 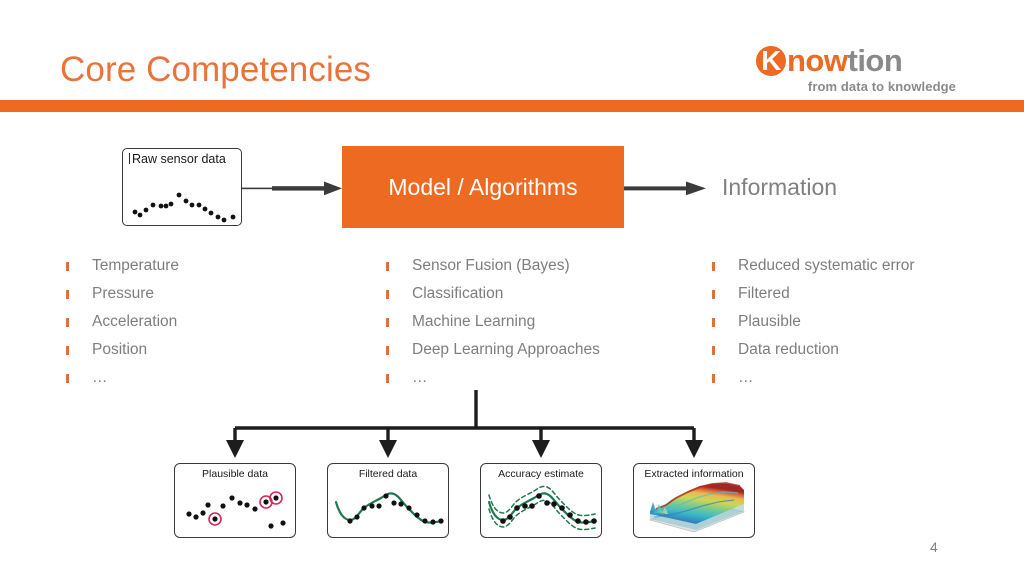 What do you see at coordinates (458, 293) in the screenshot?
I see `list-item-label: Classification` at bounding box center [458, 293].